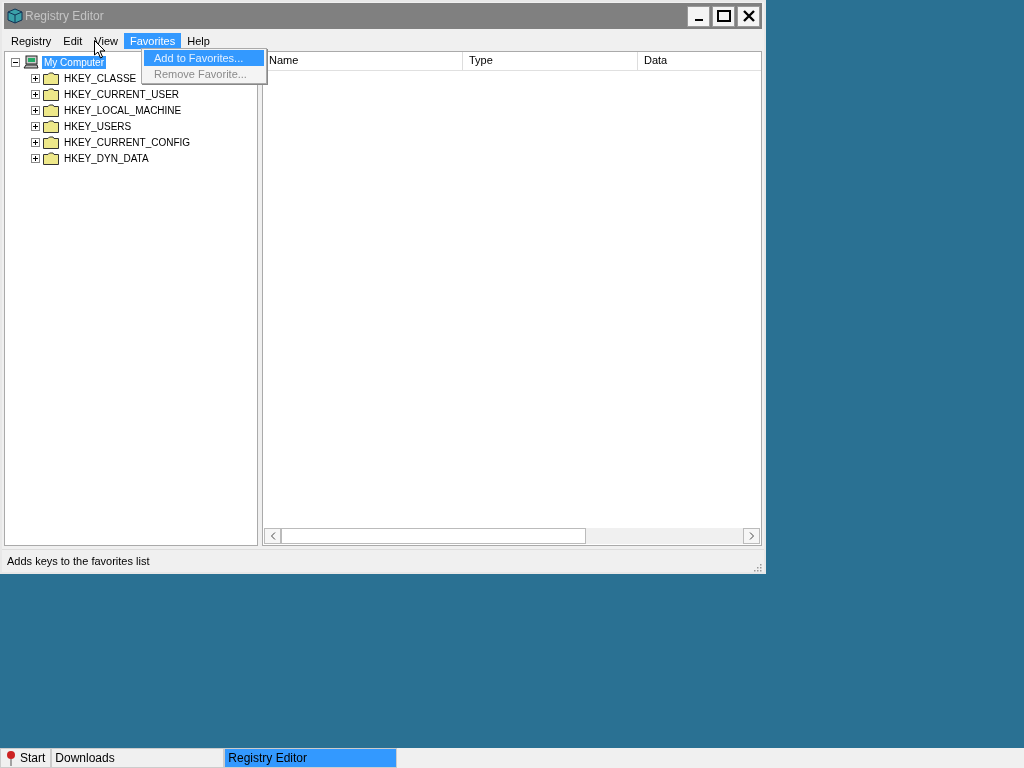 The image size is (1024, 768). I want to click on resize-grip-icon, so click(757, 567).